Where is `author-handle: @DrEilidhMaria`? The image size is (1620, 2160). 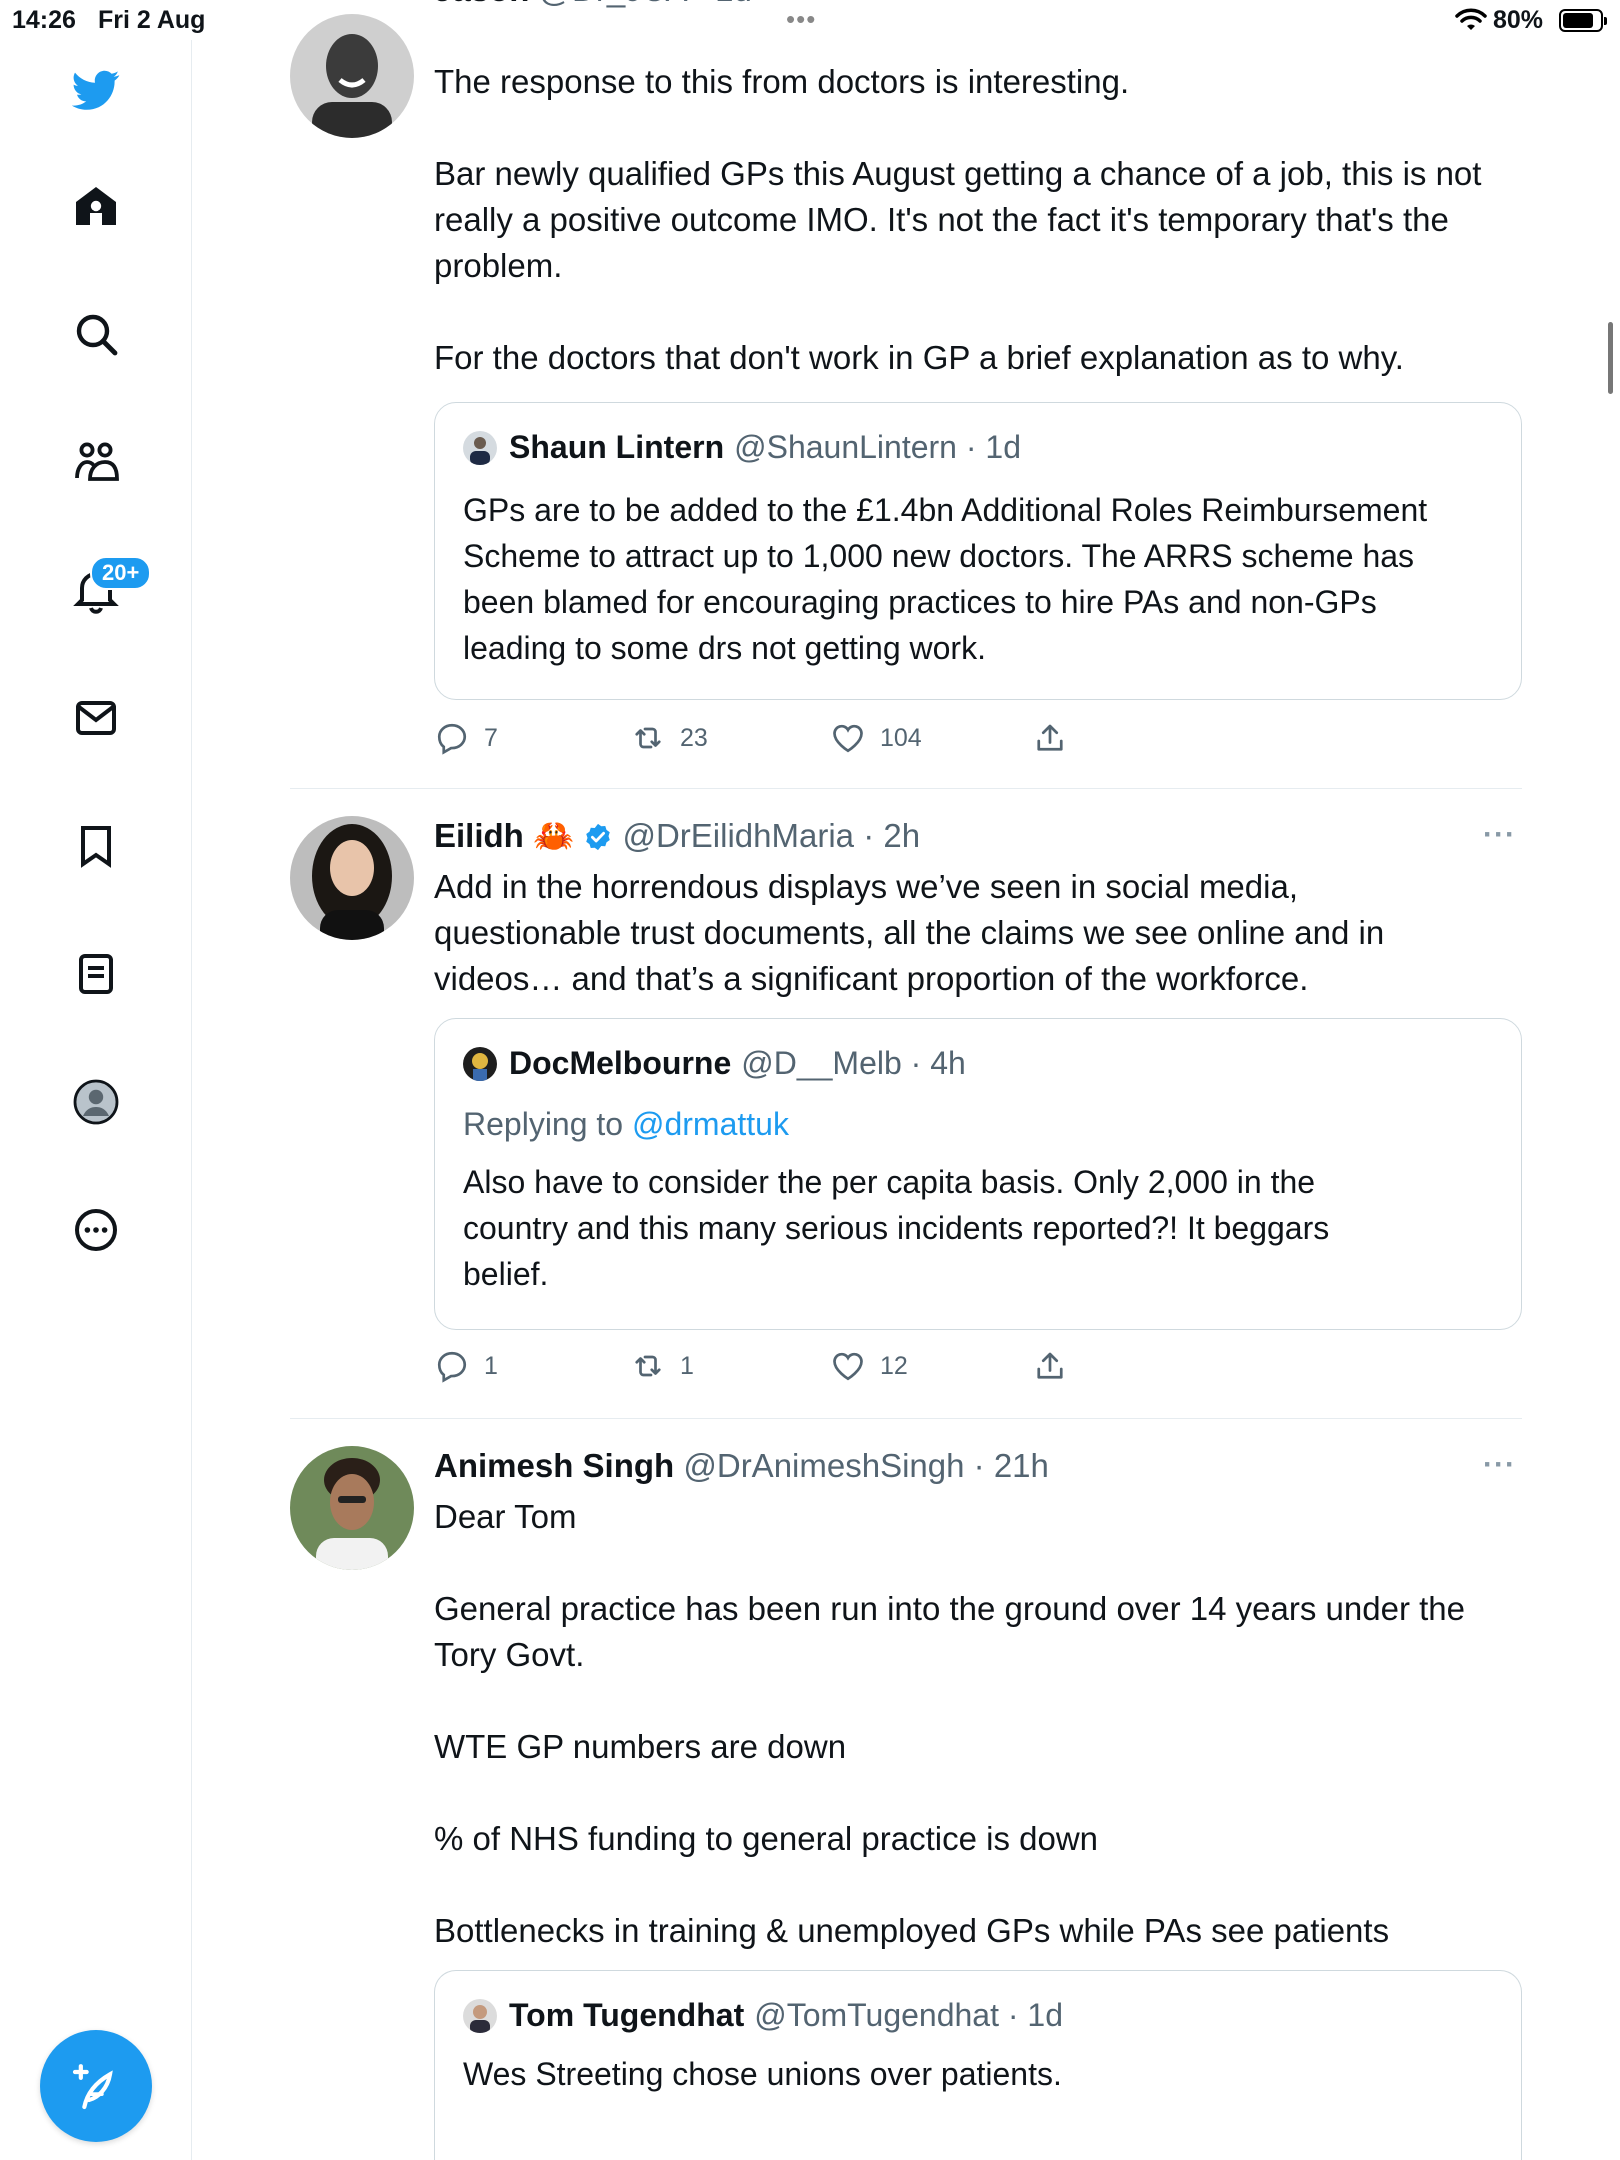
author-handle: @DrEilidhMaria is located at coordinates (738, 835).